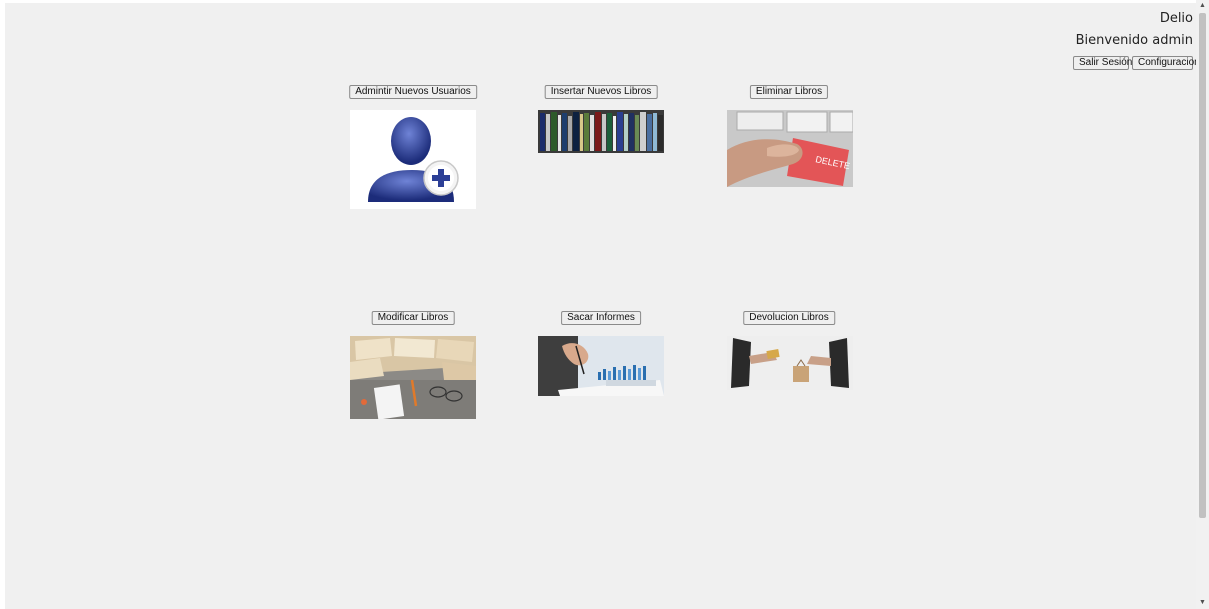 The image size is (1209, 609). I want to click on scroll-down-icon: ▼, so click(1202, 603).